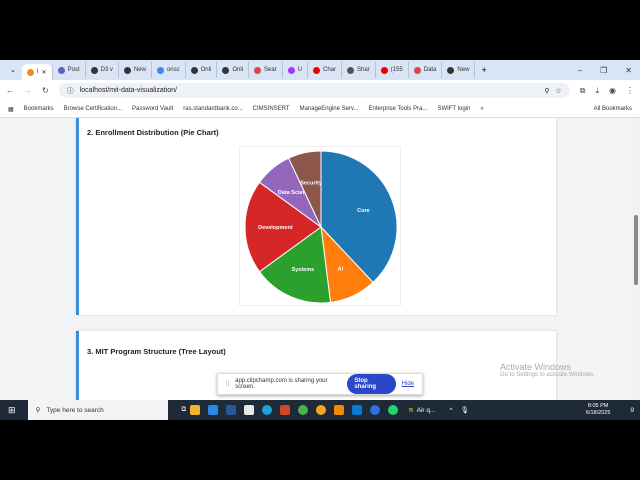 Image resolution: width=640 pixels, height=480 pixels. I want to click on browser-tab: Shar, so click(359, 70).